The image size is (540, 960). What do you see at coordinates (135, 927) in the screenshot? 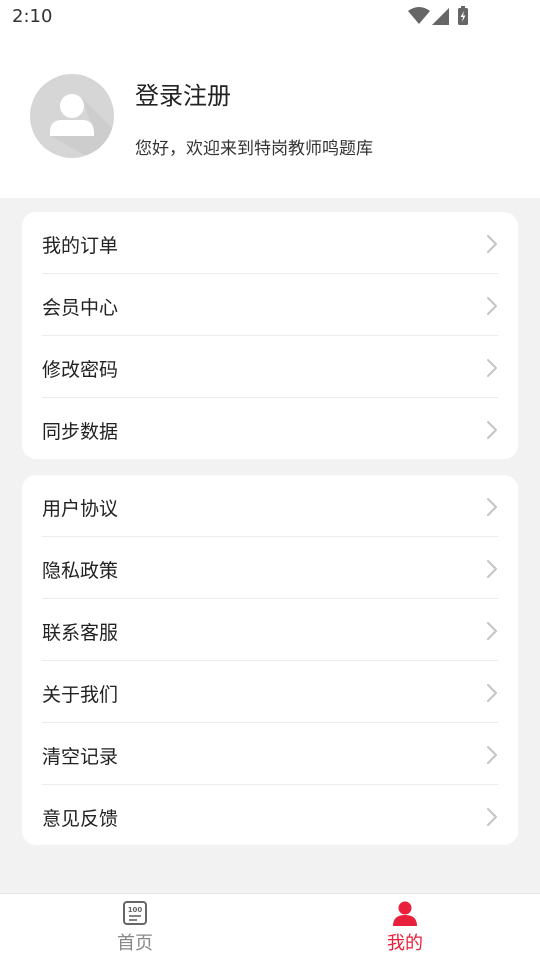
I see `nav-tab-home: 100 首页` at bounding box center [135, 927].